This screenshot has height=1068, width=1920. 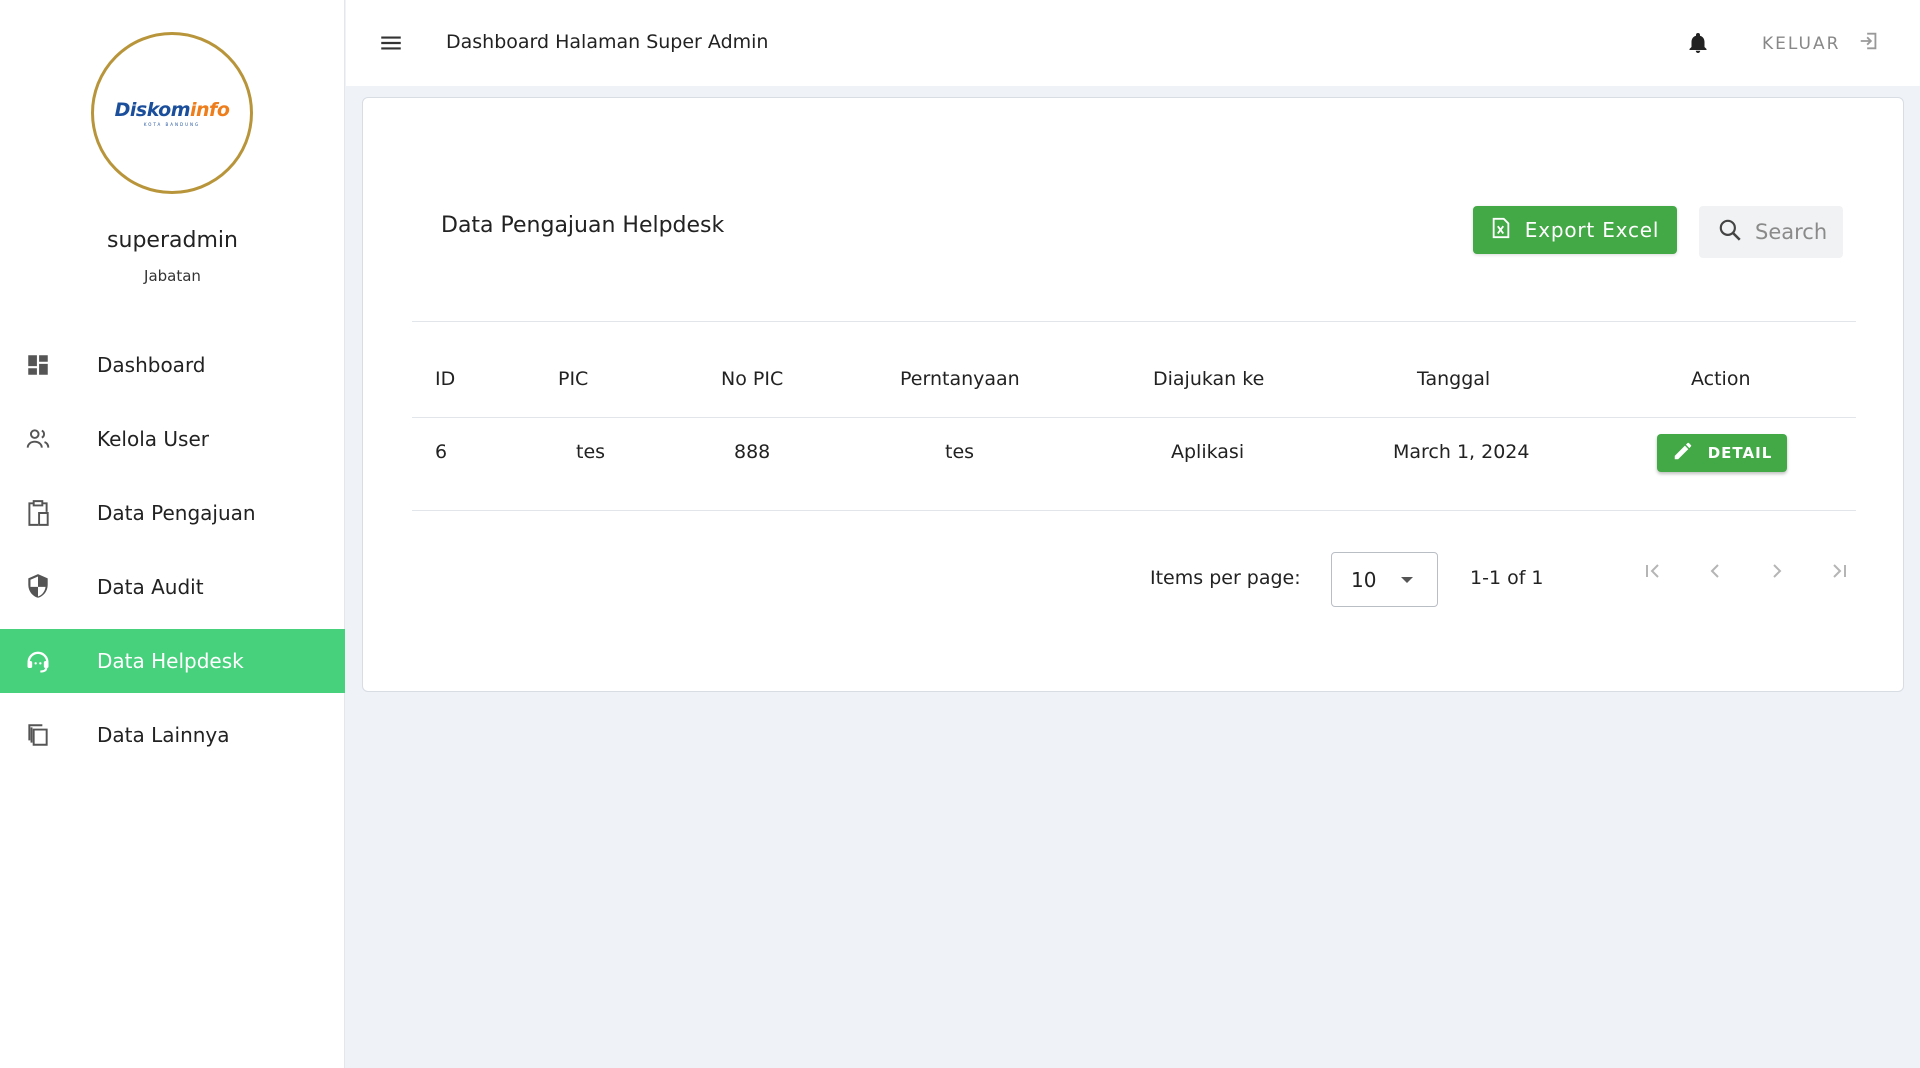 What do you see at coordinates (153, 439) in the screenshot?
I see `sidebar-item-label: Kelola User` at bounding box center [153, 439].